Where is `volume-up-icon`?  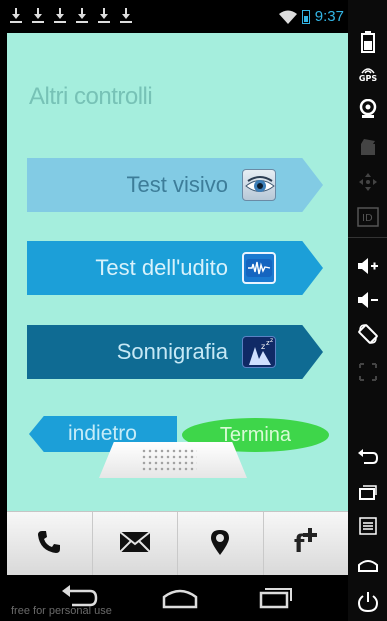 volume-up-icon is located at coordinates (368, 266).